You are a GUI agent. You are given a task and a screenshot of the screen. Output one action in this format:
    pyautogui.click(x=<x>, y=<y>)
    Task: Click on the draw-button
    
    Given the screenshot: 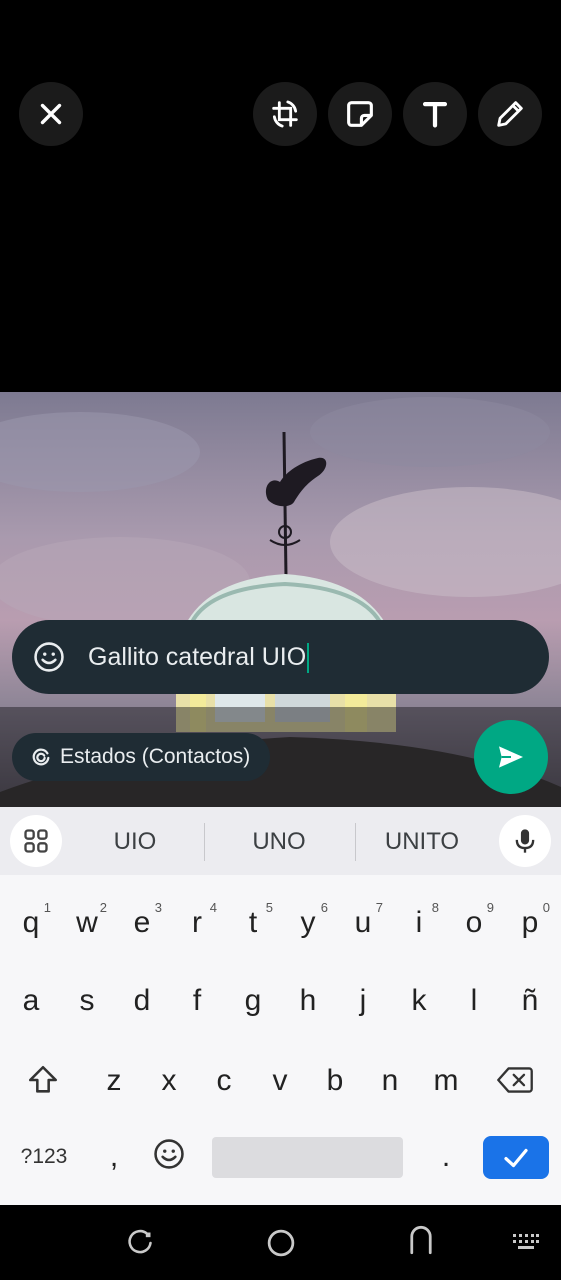 What is the action you would take?
    pyautogui.click(x=510, y=114)
    